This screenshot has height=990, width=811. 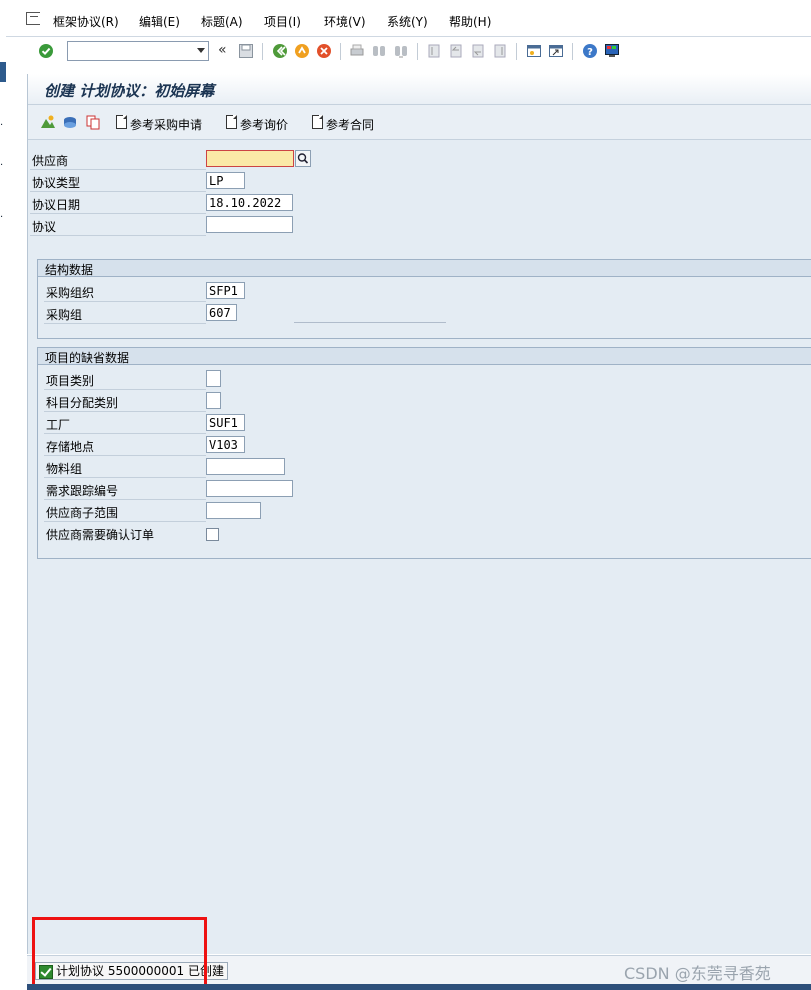 I want to click on command-field, so click(x=138, y=51).